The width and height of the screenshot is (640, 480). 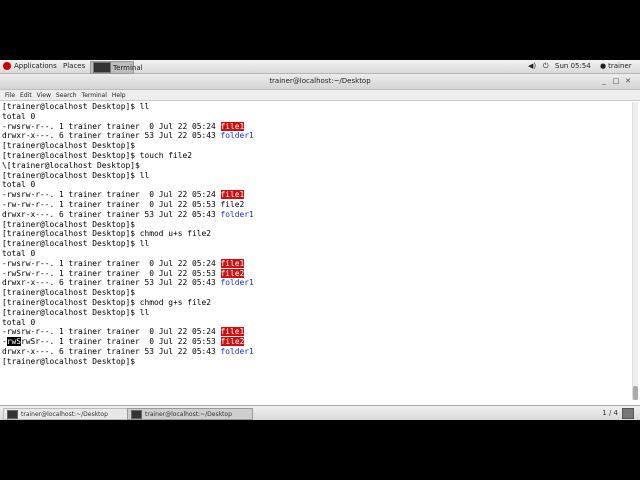 I want to click on terminal-scrollbar, so click(x=635, y=251).